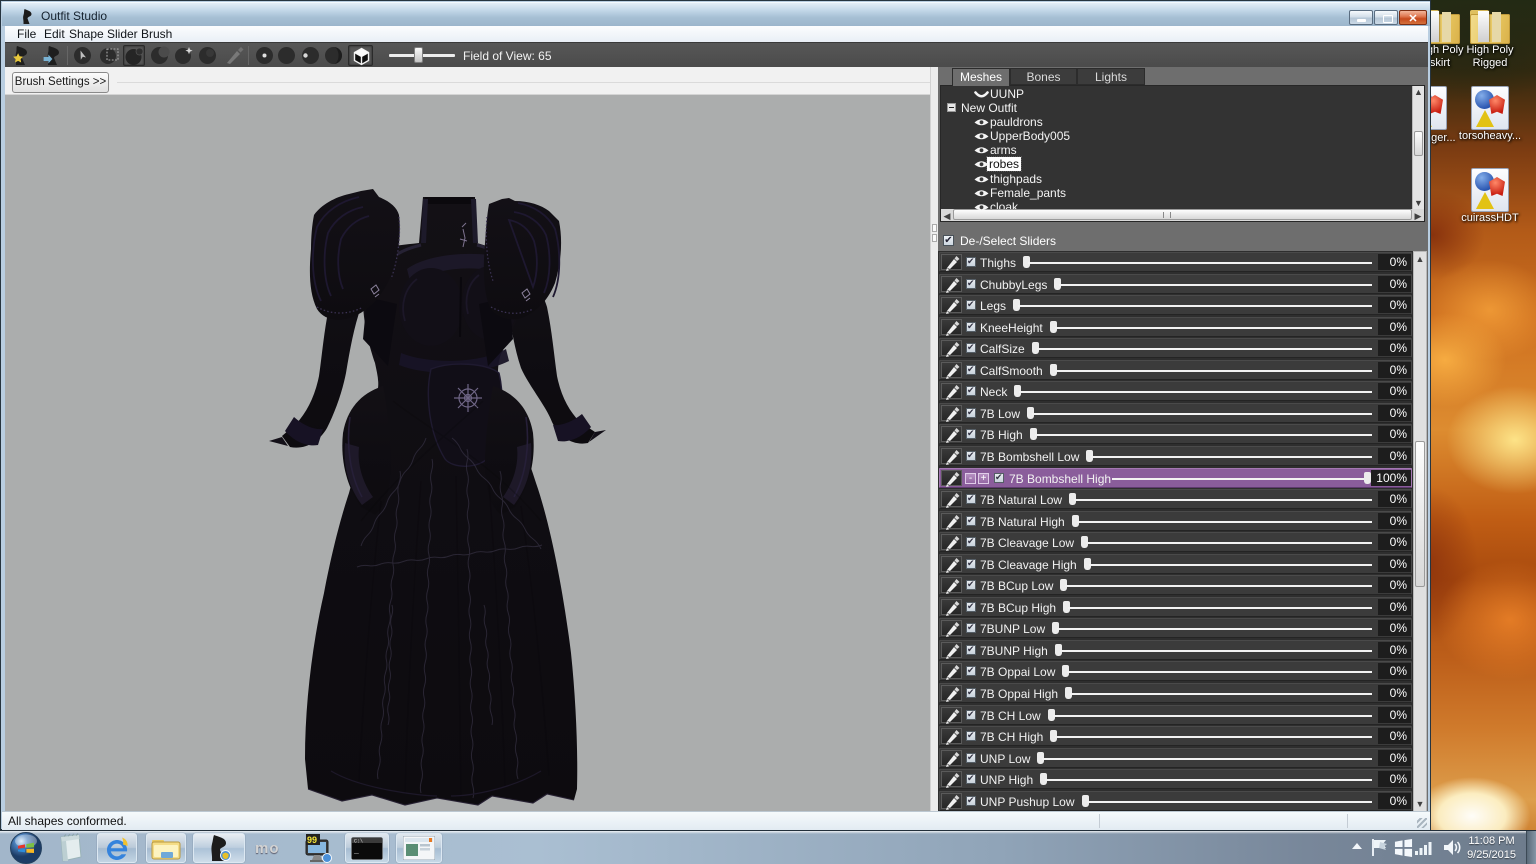 This screenshot has height=864, width=1536. Describe the element at coordinates (358, 842) in the screenshot. I see `svg-text: C:\` at that location.